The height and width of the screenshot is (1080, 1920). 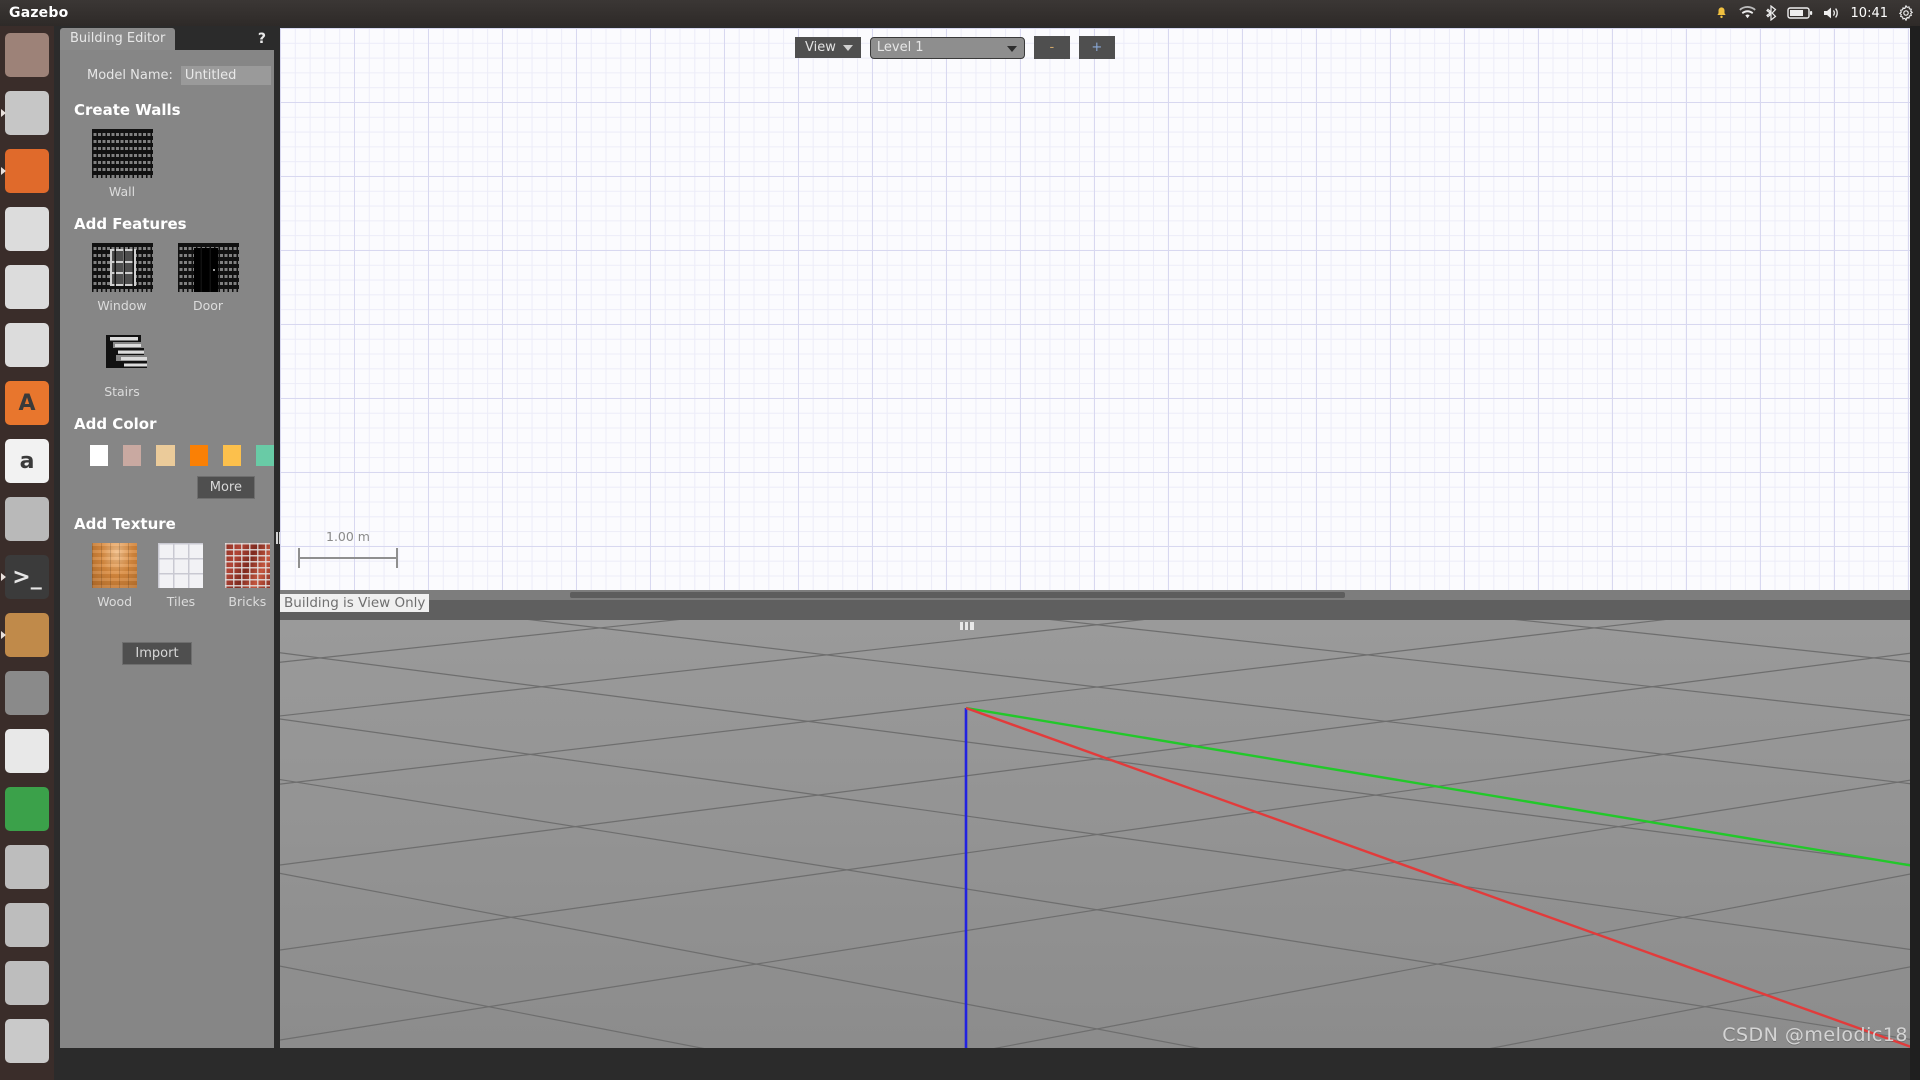 I want to click on qq-icon, so click(x=27, y=751).